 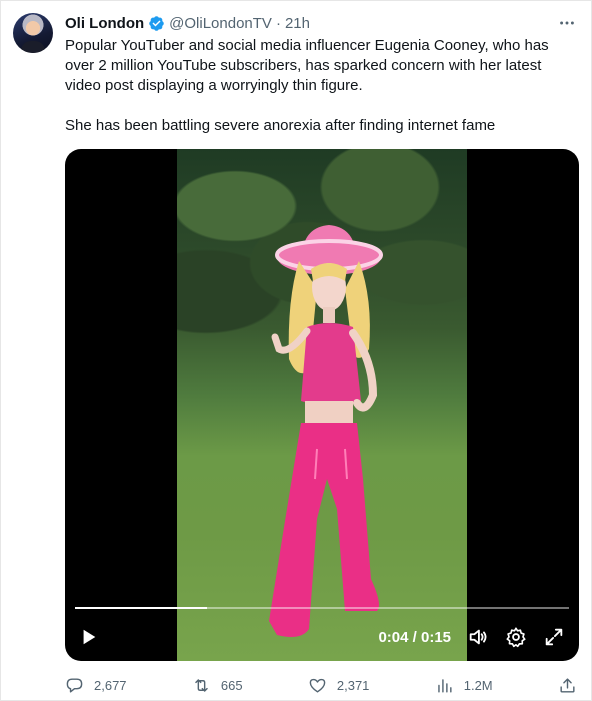 I want to click on video-timecode: 0:04 / 0:15, so click(x=414, y=637).